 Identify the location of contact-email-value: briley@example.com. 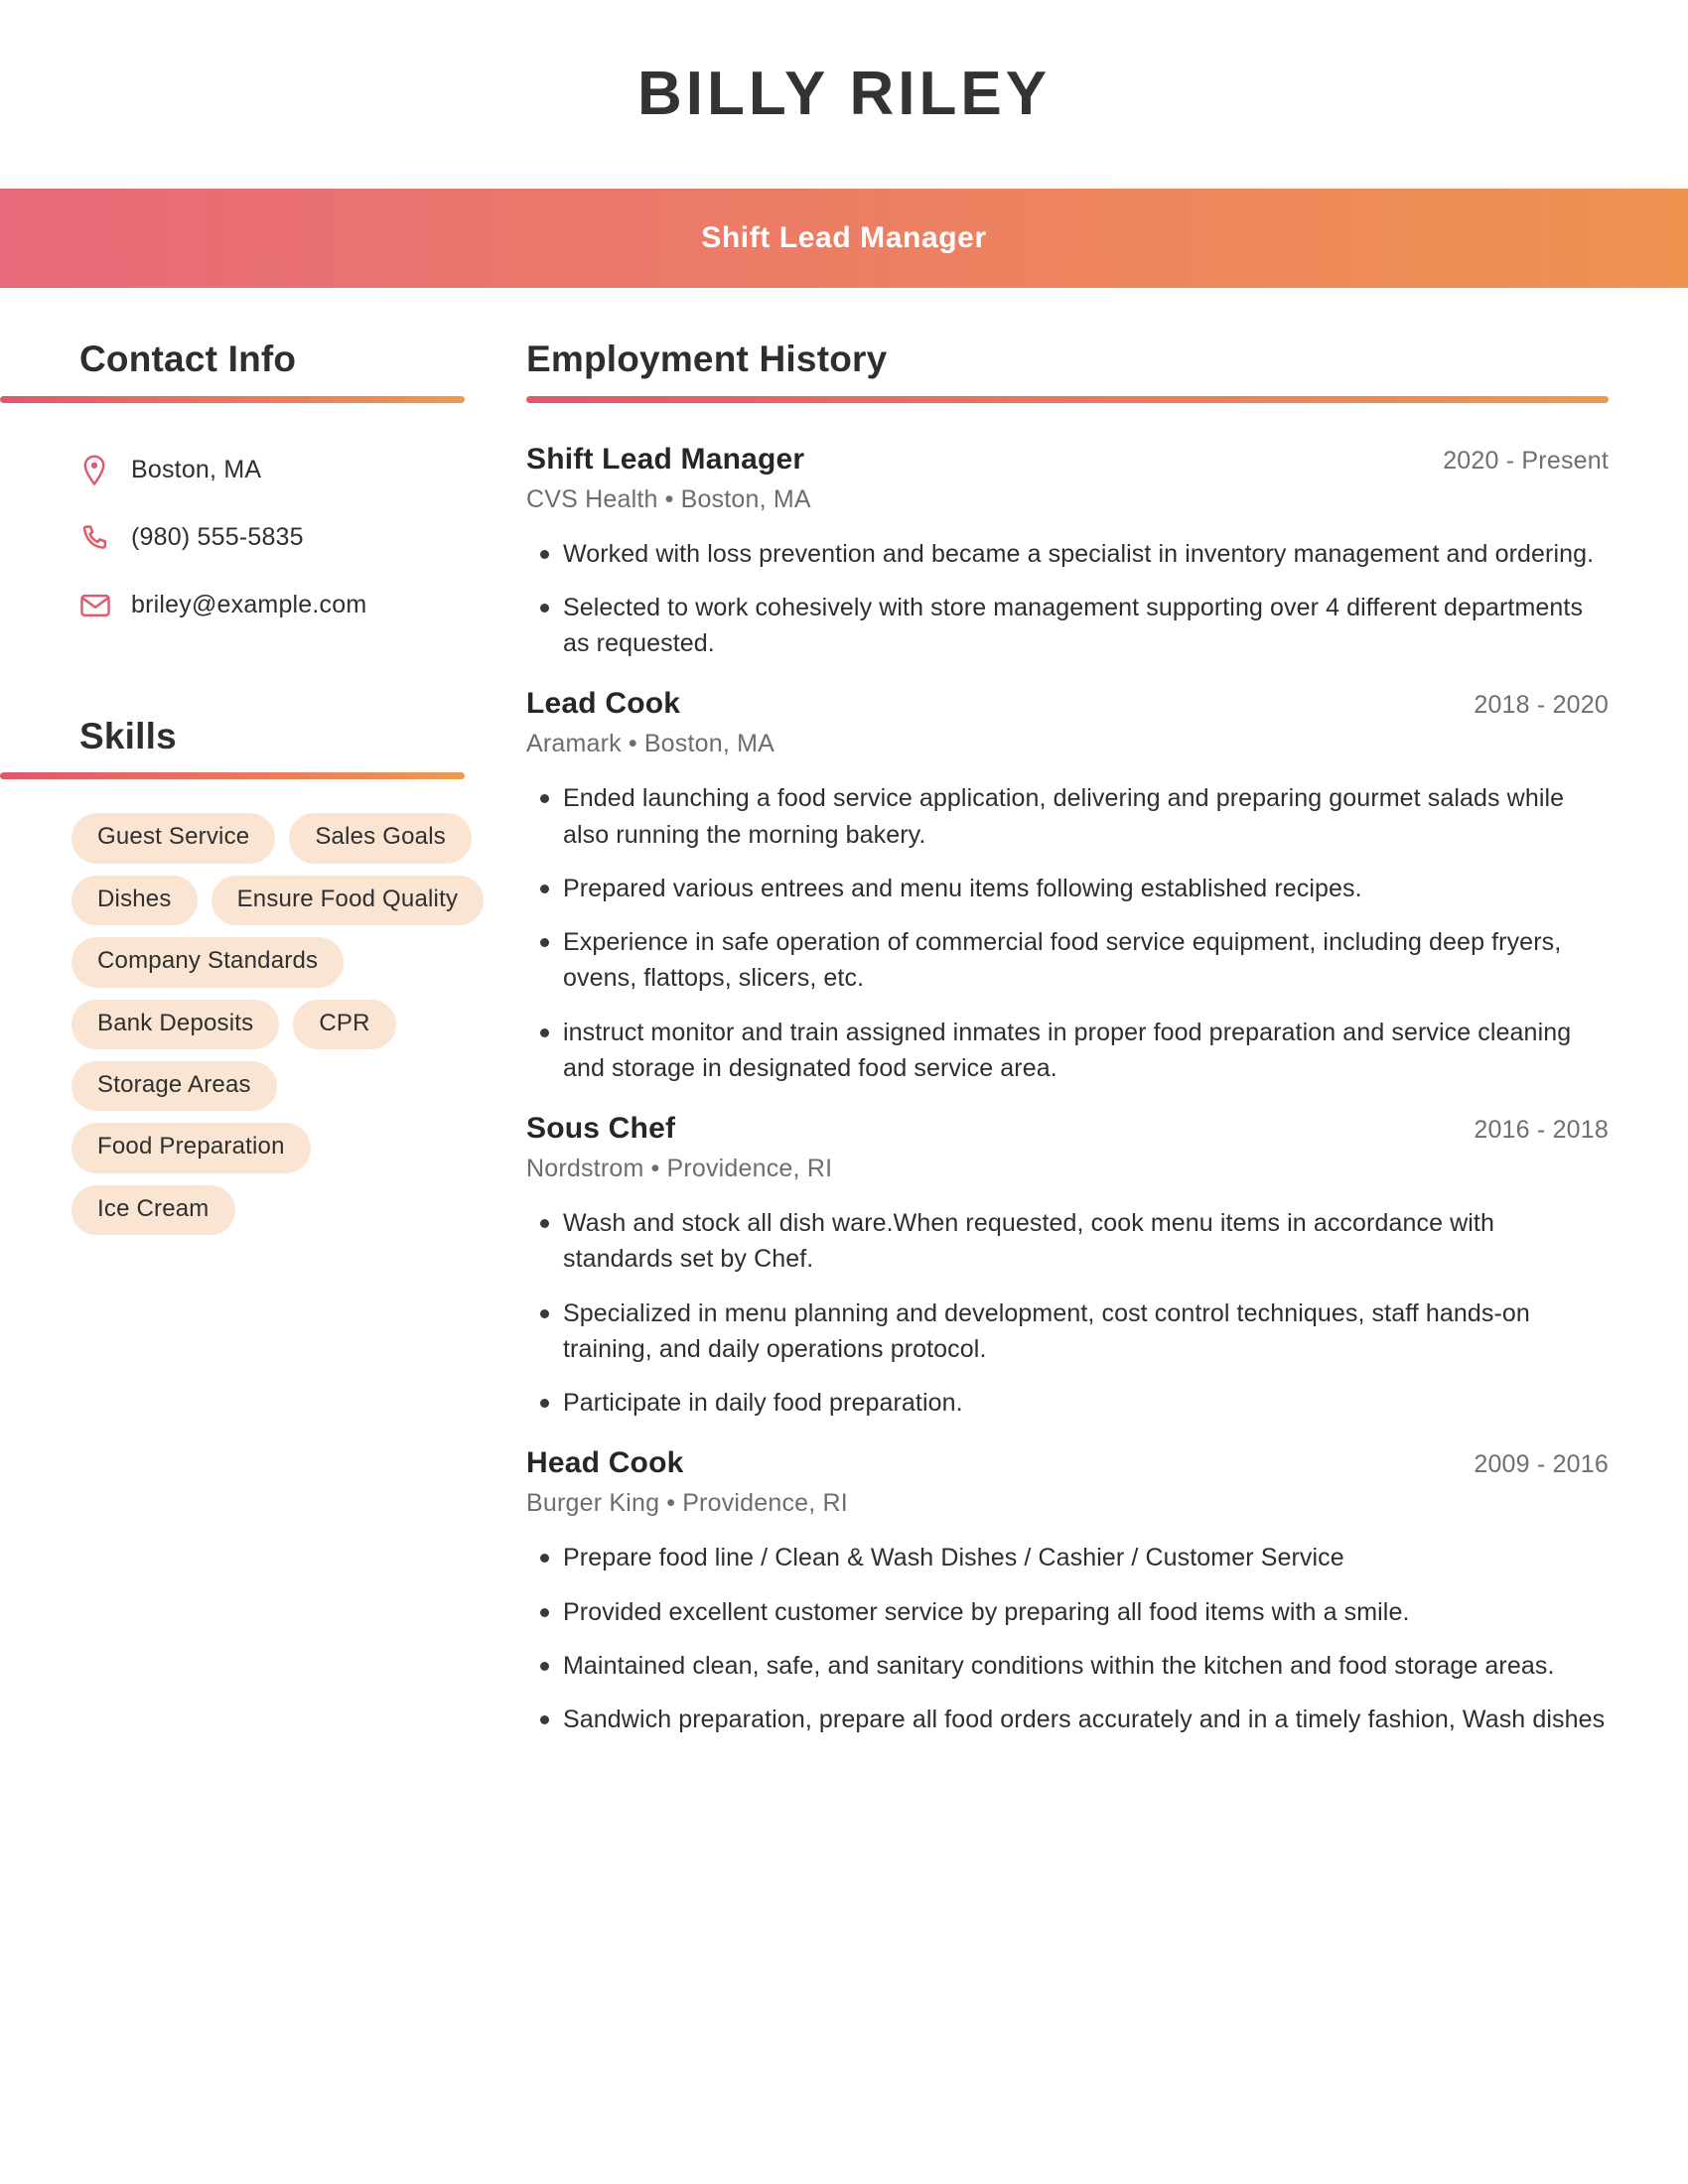
(249, 605).